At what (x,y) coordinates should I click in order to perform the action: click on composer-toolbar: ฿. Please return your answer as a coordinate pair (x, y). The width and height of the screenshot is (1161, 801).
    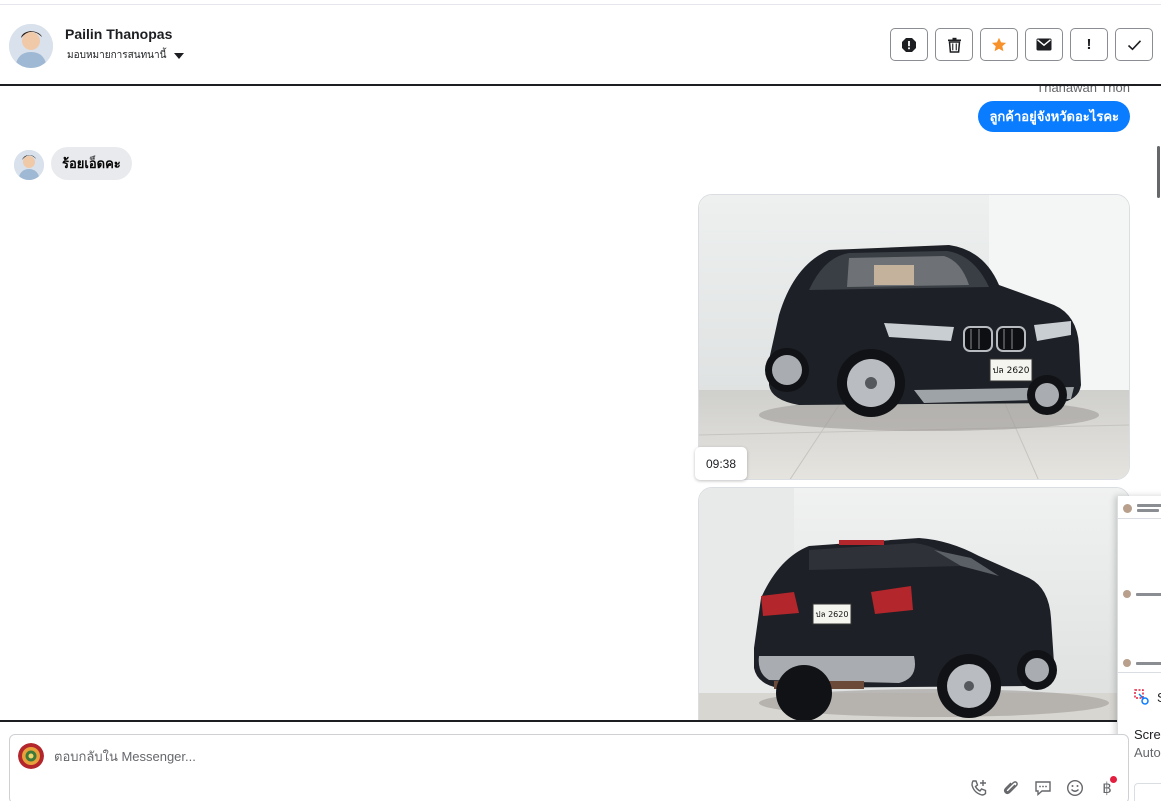
    Looking at the image, I should click on (1043, 787).